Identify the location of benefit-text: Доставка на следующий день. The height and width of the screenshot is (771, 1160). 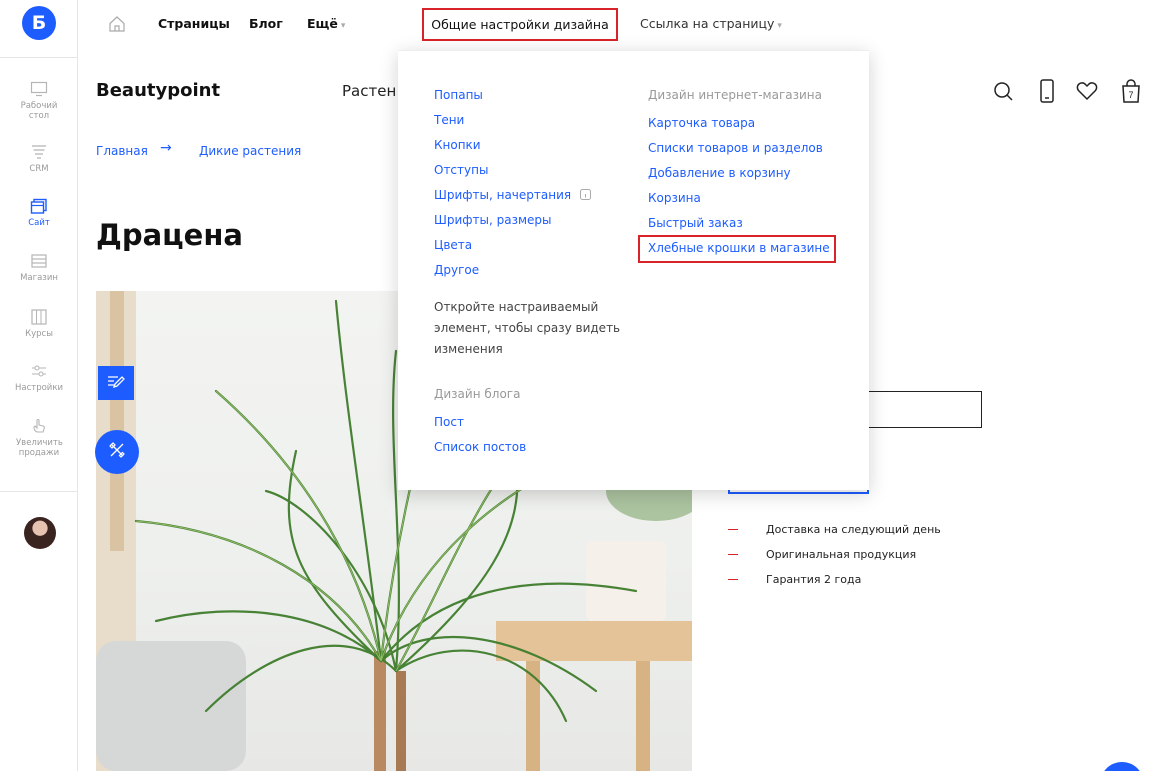
(853, 529).